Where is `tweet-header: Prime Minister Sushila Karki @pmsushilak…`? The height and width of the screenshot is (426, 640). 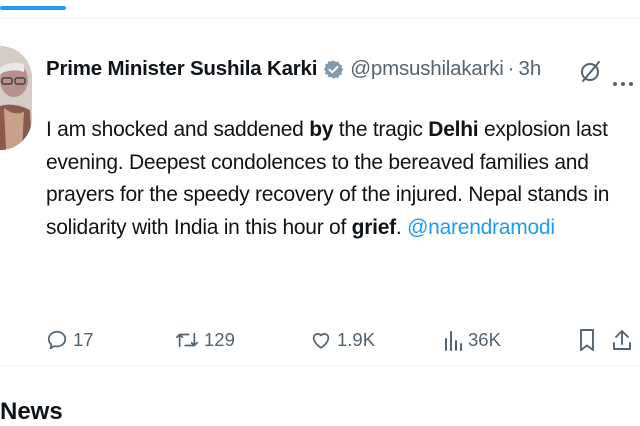
tweet-header: Prime Minister Sushila Karki @pmsushilak… is located at coordinates (293, 69).